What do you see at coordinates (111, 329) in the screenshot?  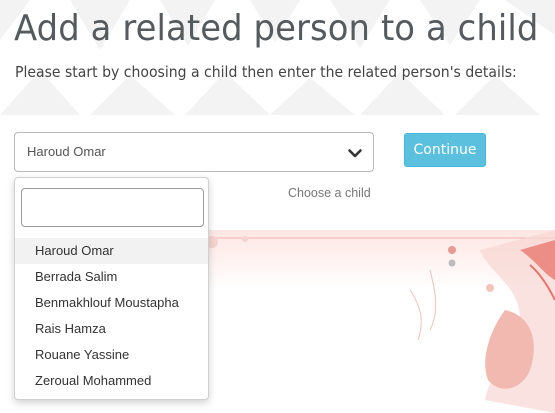 I see `option-item: Rais Hamza` at bounding box center [111, 329].